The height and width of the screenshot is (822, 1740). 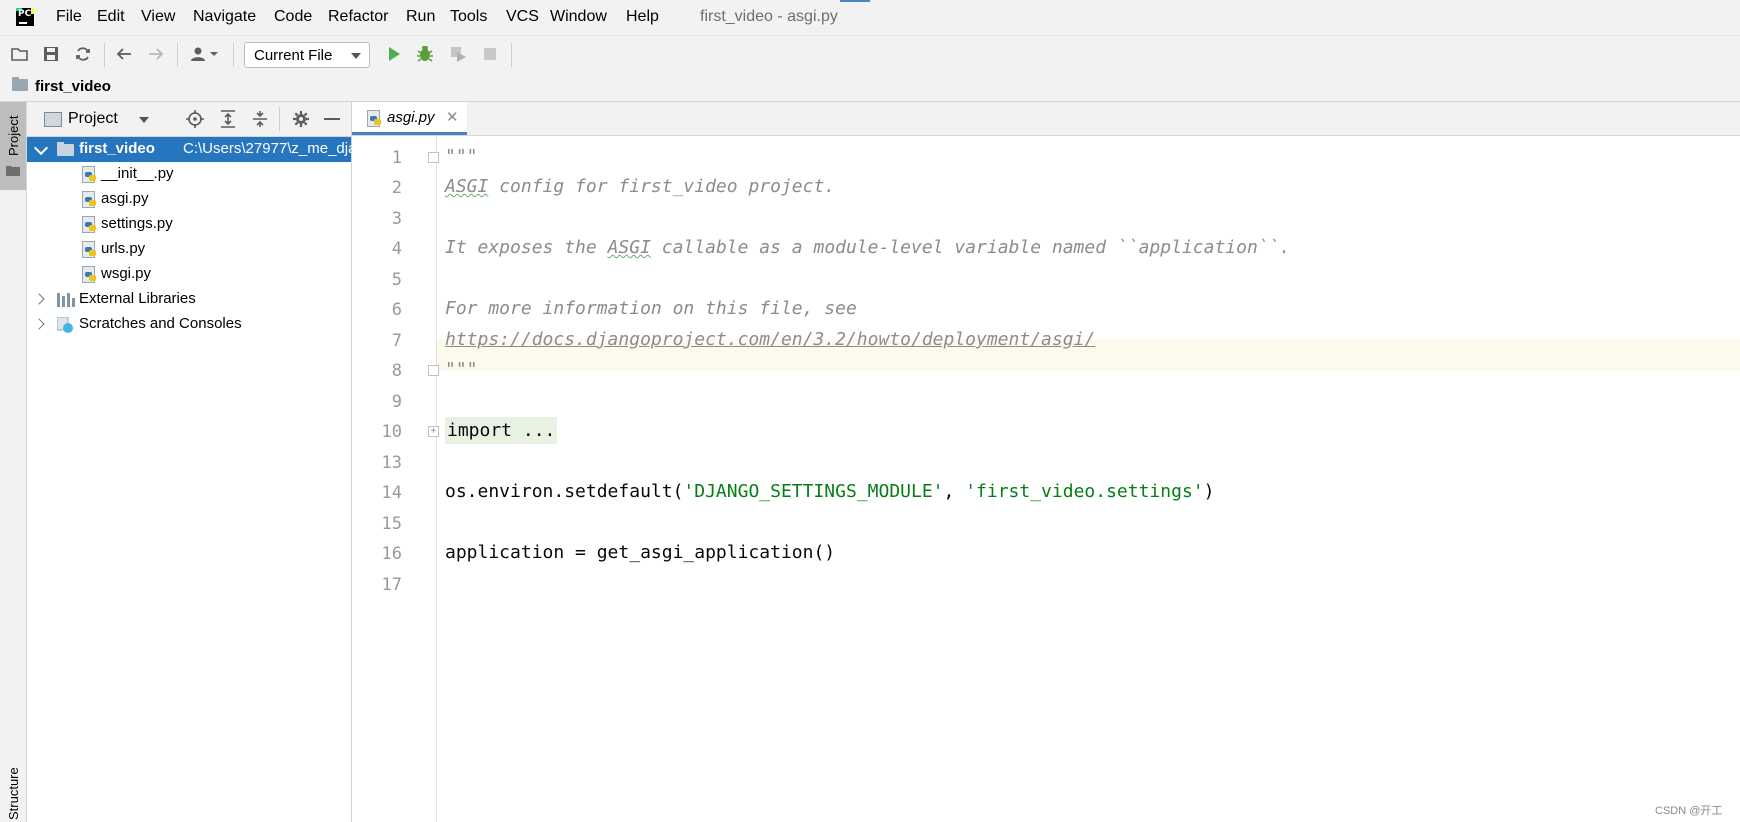 What do you see at coordinates (420, 17) in the screenshot?
I see `menu-run: Run` at bounding box center [420, 17].